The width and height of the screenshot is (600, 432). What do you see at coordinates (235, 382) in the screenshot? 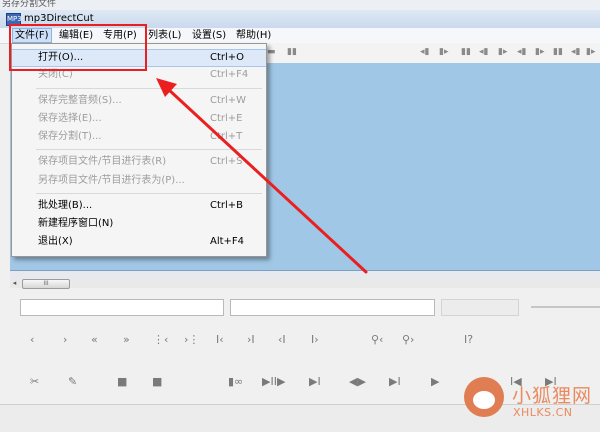
I see `loop-button: ▮∞` at bounding box center [235, 382].